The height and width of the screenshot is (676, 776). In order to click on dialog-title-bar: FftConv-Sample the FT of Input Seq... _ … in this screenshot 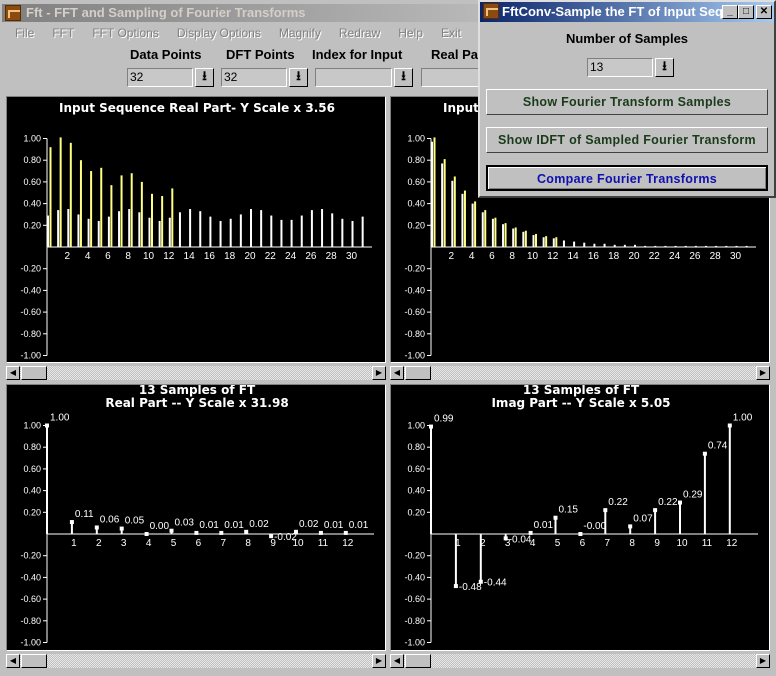, I will do `click(627, 12)`.